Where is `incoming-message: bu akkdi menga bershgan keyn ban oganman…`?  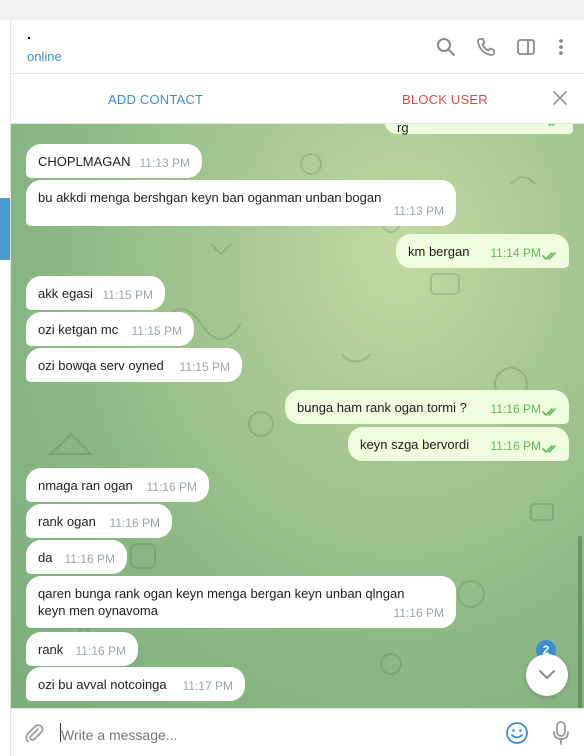 incoming-message: bu akkdi menga bershgan keyn ban oganman… is located at coordinates (241, 203).